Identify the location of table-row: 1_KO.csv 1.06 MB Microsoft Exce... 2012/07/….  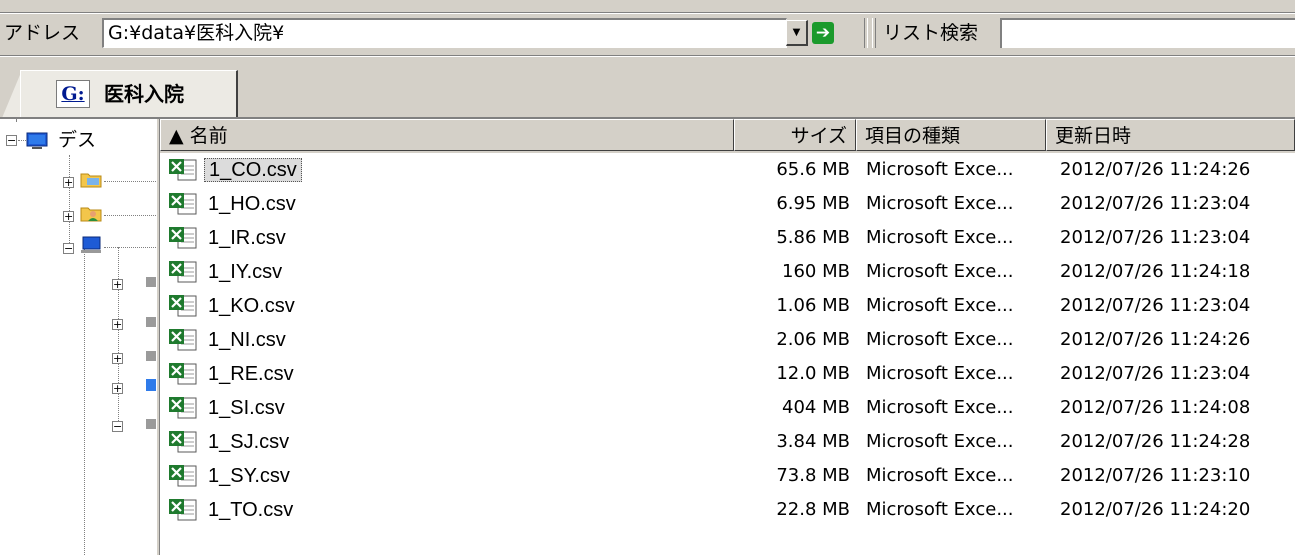
(727, 306).